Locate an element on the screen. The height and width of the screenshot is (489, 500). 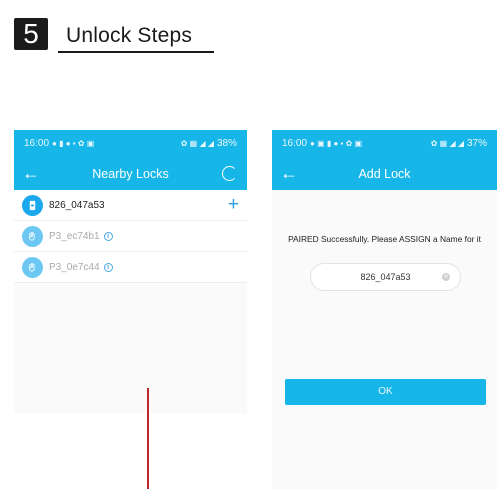
title-bar: ← Add Lock is located at coordinates (384, 173).